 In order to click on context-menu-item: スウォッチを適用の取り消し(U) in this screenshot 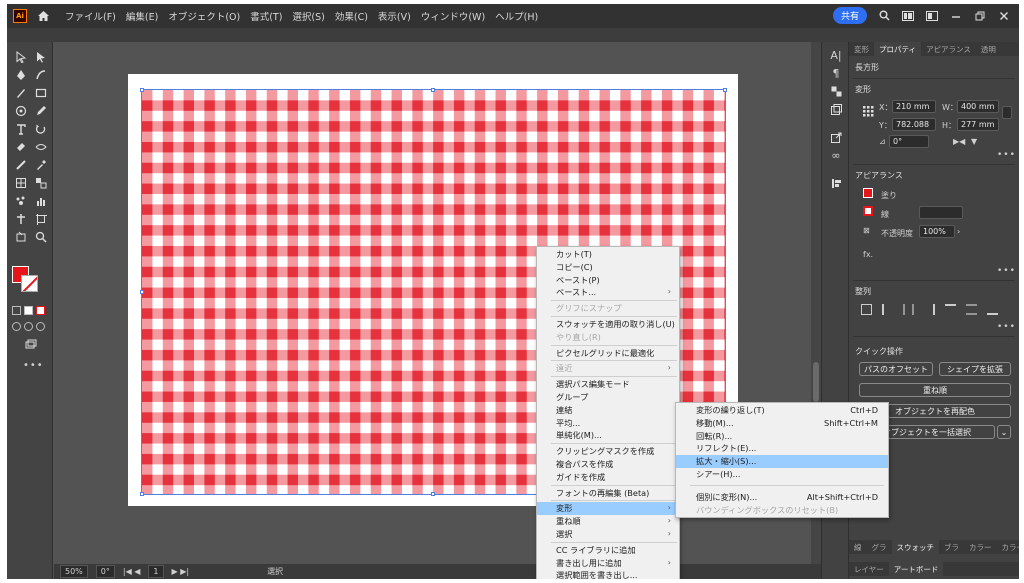, I will do `click(608, 324)`.